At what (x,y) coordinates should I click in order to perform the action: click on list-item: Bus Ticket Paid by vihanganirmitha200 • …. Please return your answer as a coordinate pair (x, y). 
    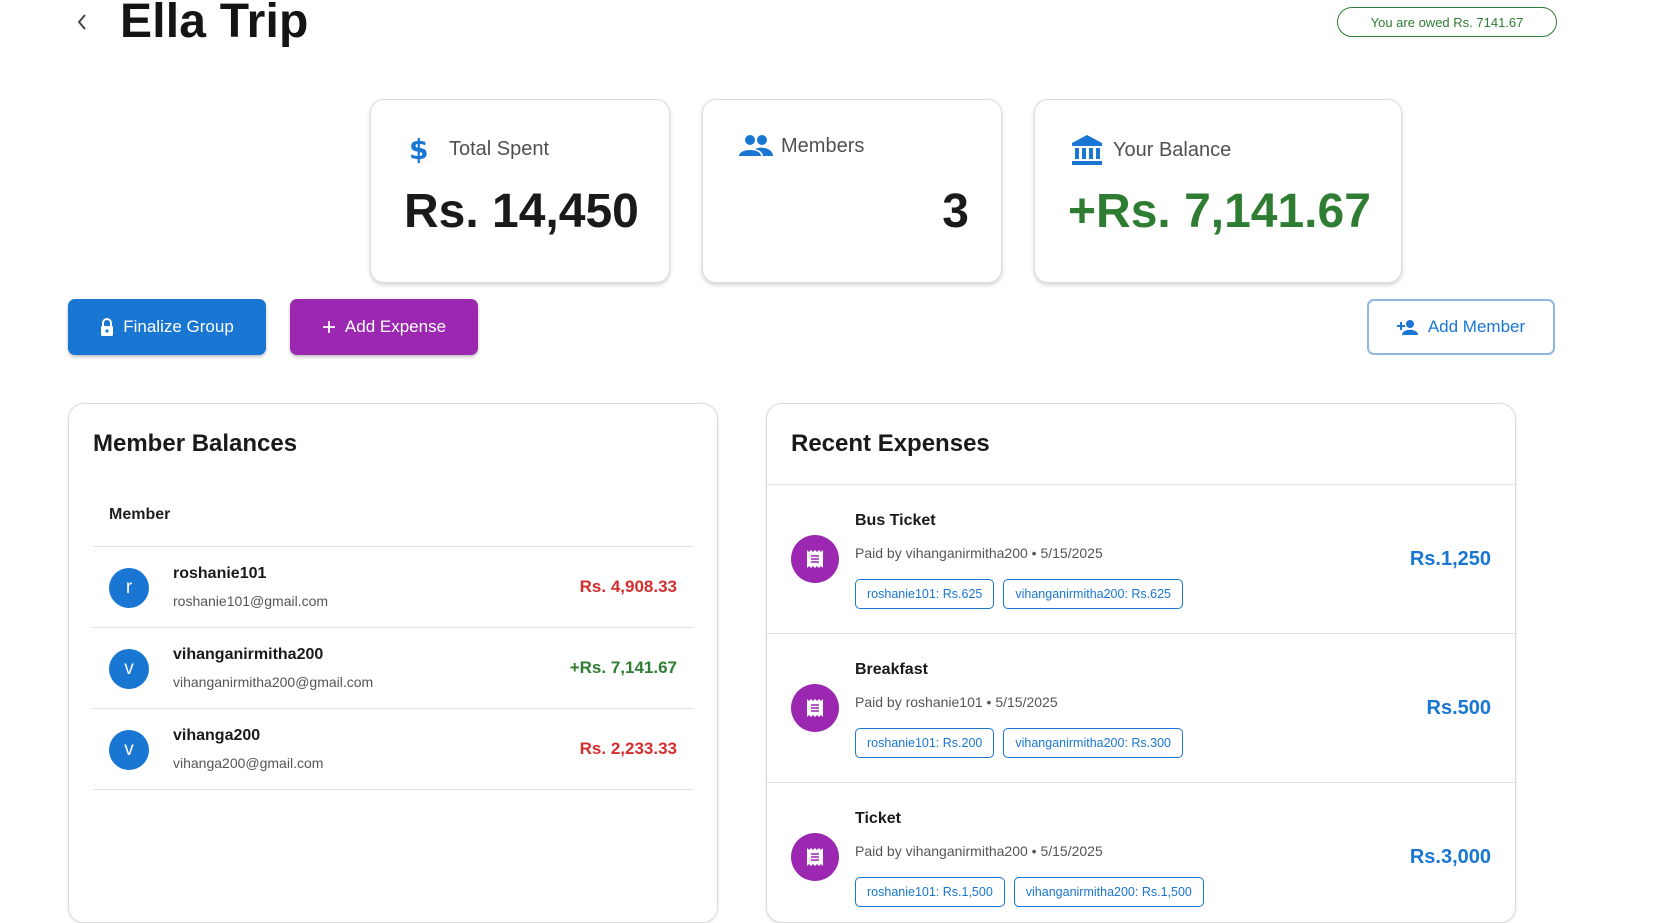
    Looking at the image, I should click on (1141, 559).